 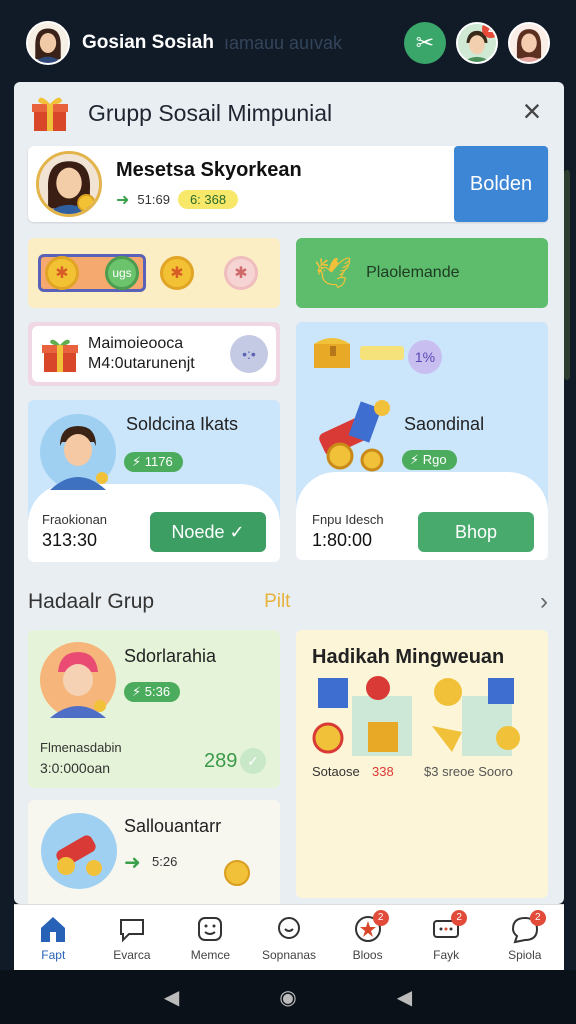 I want to click on leaderboard-label: Plaolemande, so click(x=413, y=272).